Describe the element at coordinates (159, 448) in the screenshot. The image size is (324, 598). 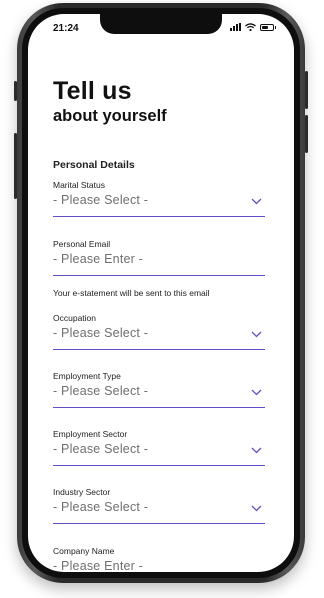
I see `employment-sector-select: Employment Sector - Please Select -` at that location.